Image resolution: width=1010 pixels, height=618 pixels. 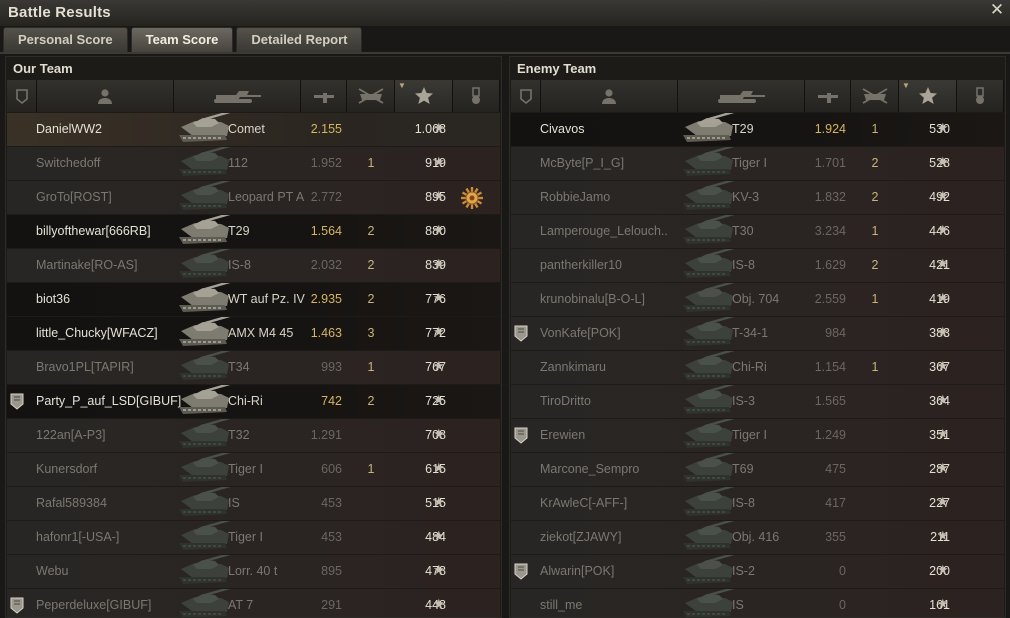 I want to click on table-row: billyofthewar[666RB] T29 1.564 2 880 ★, so click(x=253, y=229).